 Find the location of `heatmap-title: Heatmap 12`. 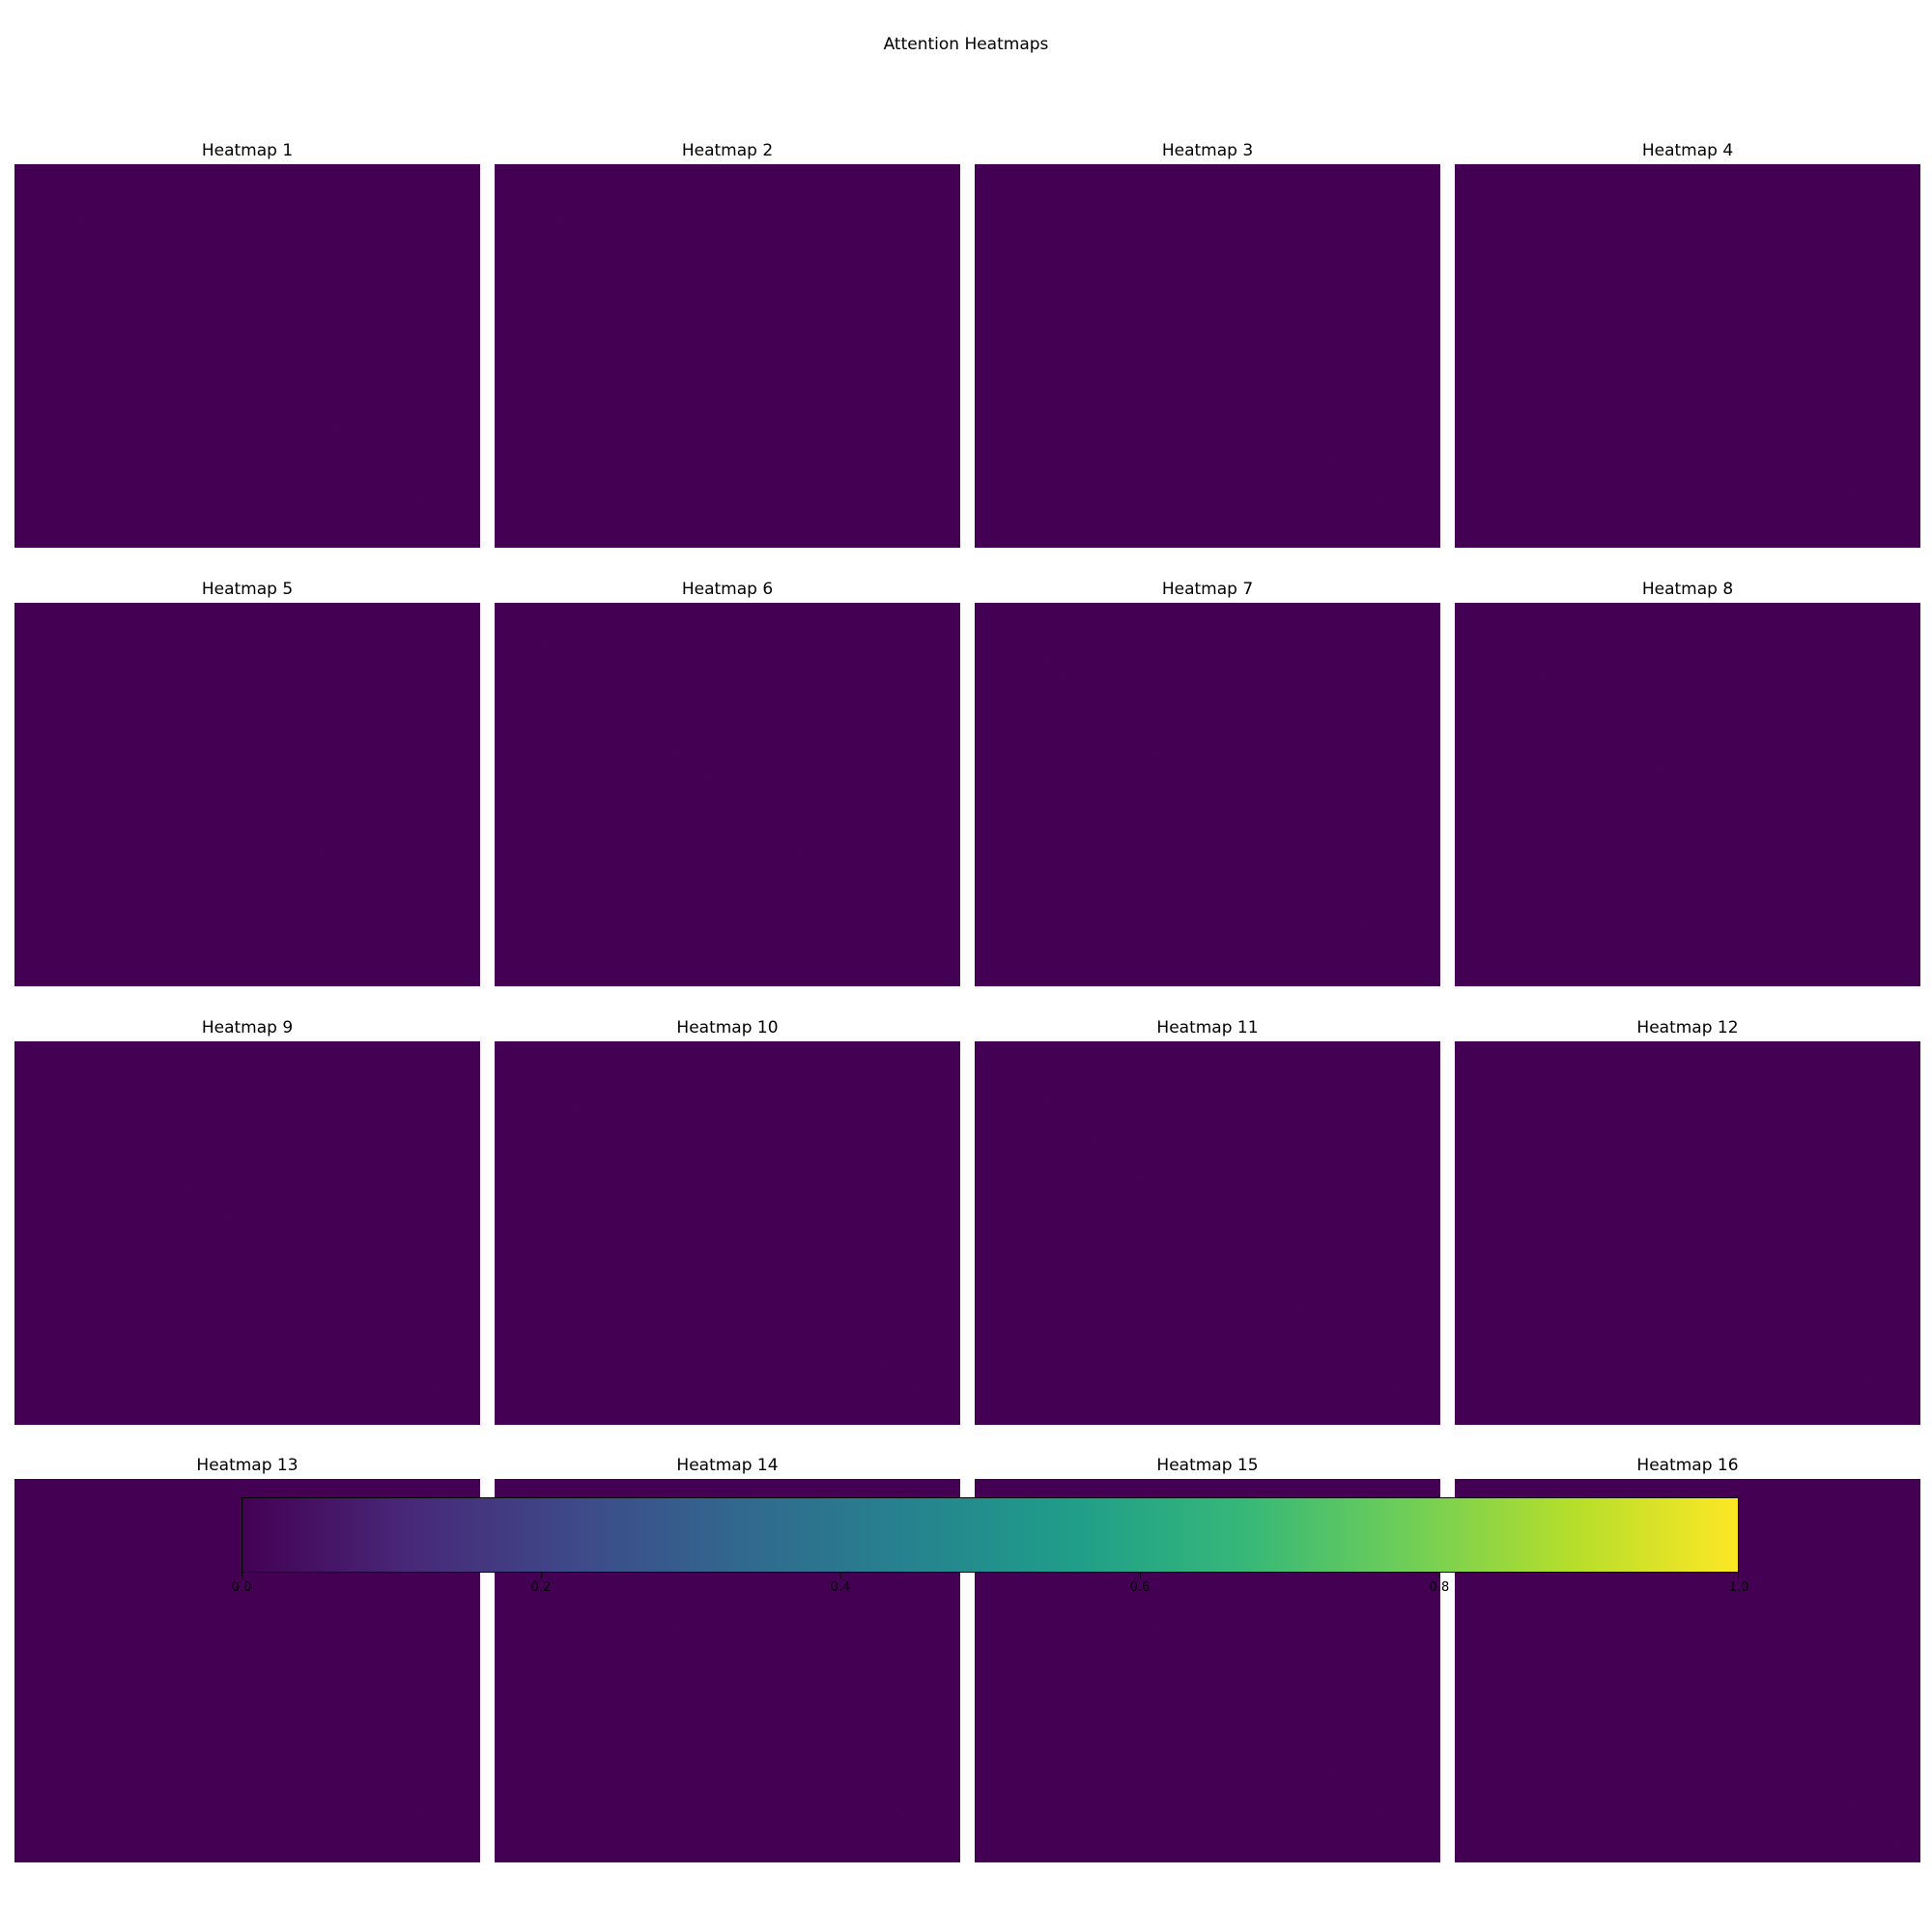

heatmap-title: Heatmap 12 is located at coordinates (1687, 1027).